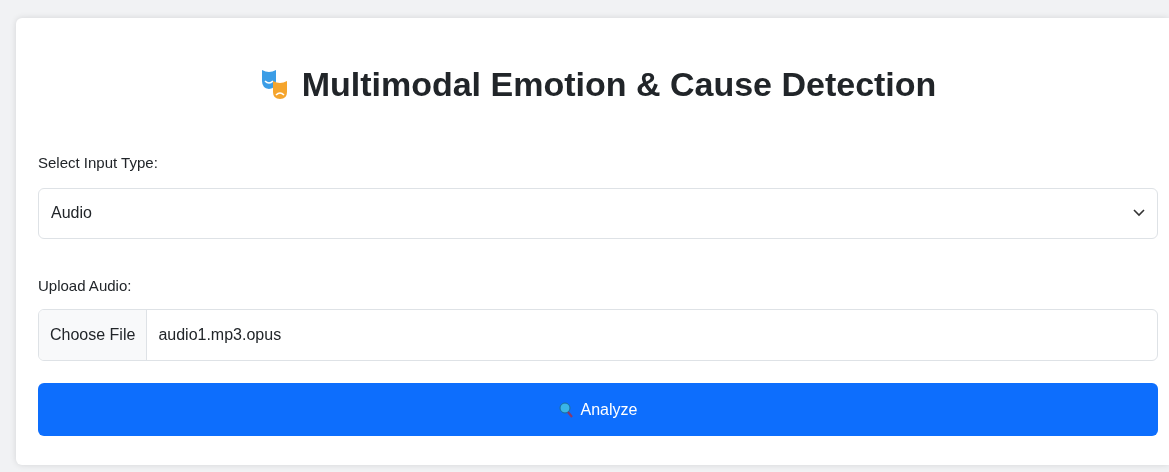  What do you see at coordinates (85, 285) in the screenshot?
I see `field-label: Upload Audio:` at bounding box center [85, 285].